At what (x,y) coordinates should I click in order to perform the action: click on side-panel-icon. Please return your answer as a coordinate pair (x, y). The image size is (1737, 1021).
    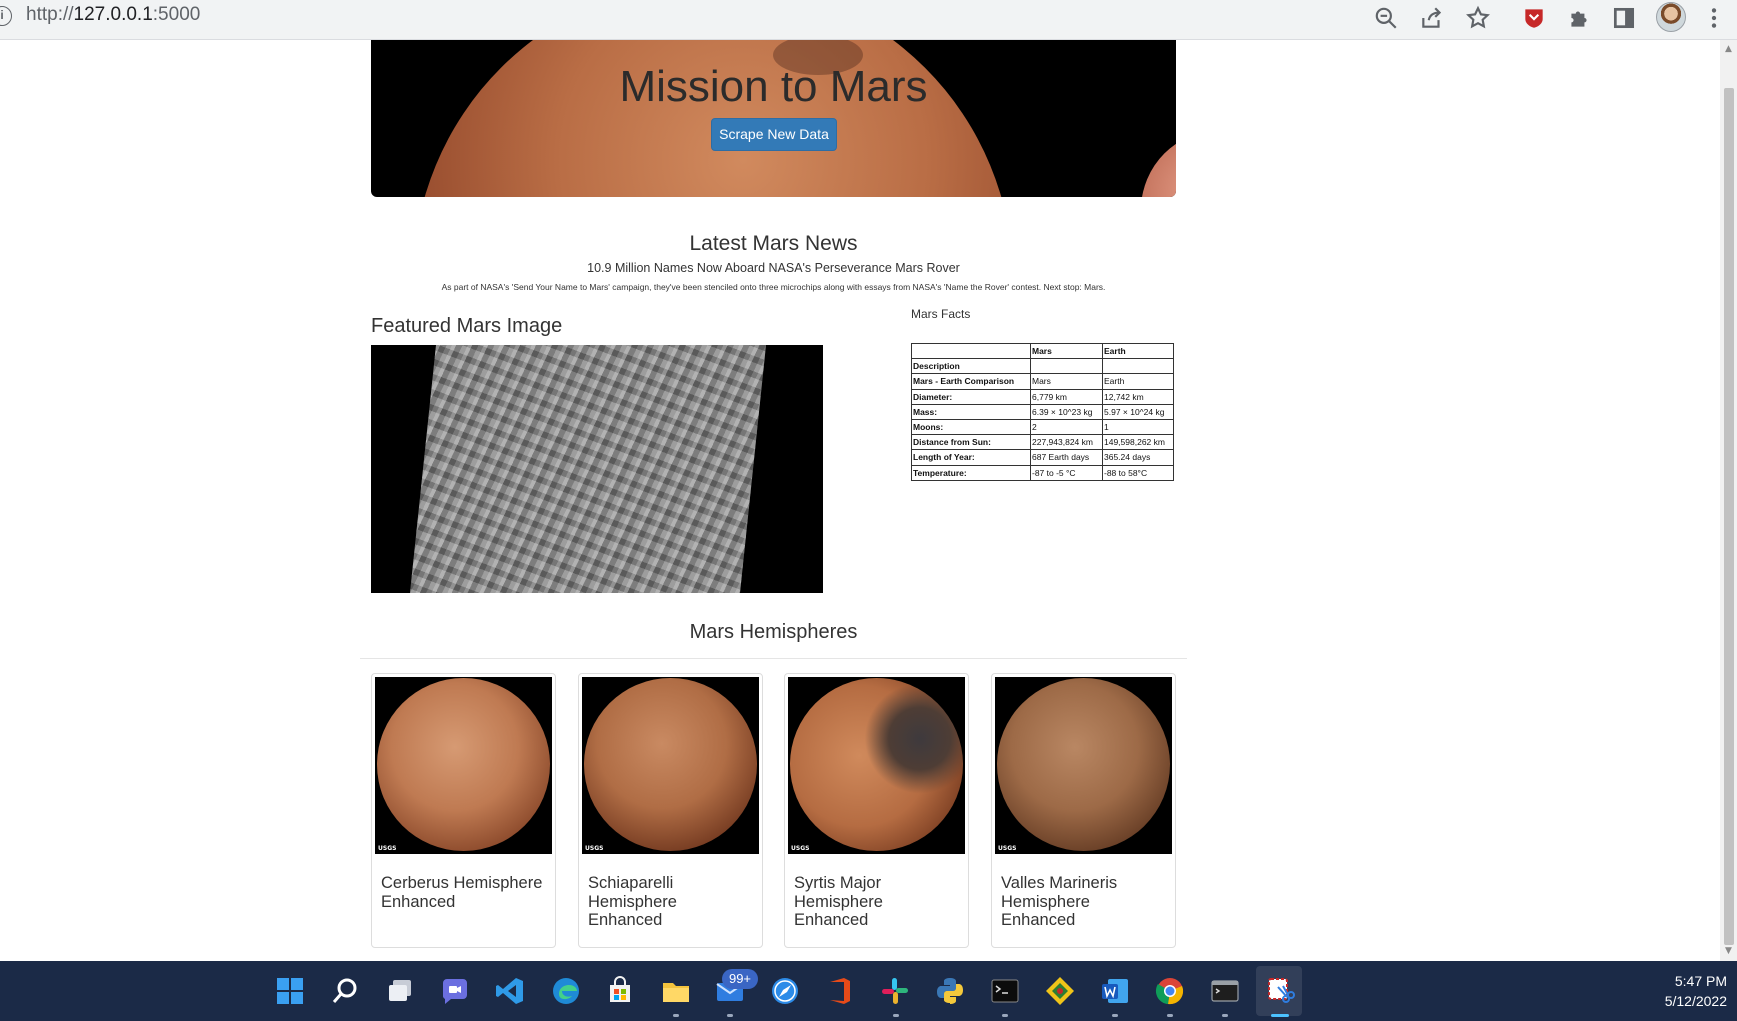
    Looking at the image, I should click on (1624, 18).